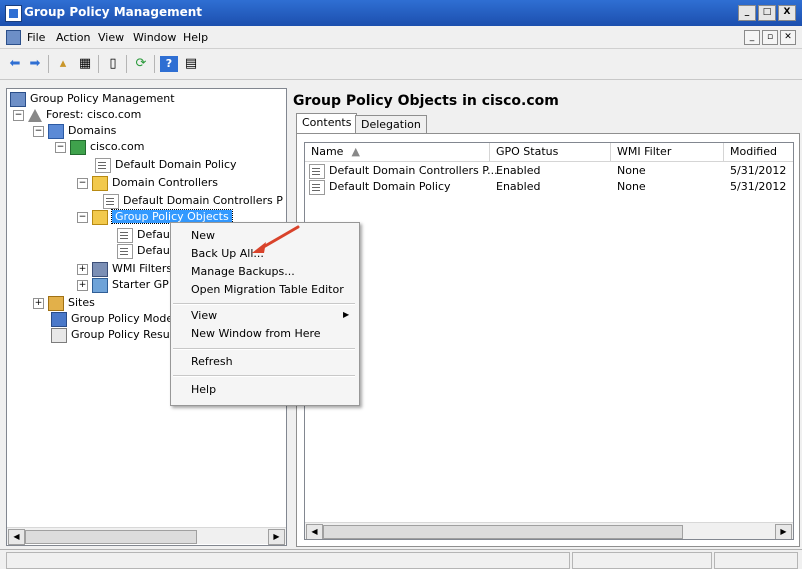  I want to click on tree-item-default-domain-policy: Default Domain Policy, so click(166, 165).